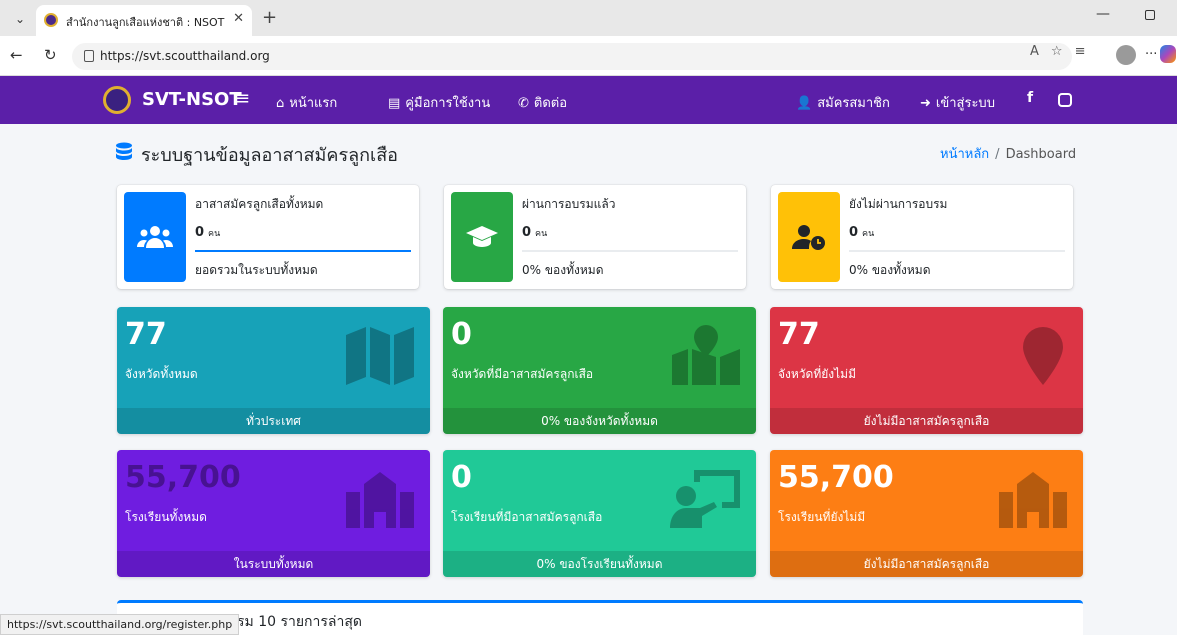 Image resolution: width=1177 pixels, height=635 pixels. What do you see at coordinates (922, 237) in the screenshot?
I see `info-box-untrained: ยังไม่ผ่านการอบรม 0 คน 0% ของทั้งหมด` at bounding box center [922, 237].